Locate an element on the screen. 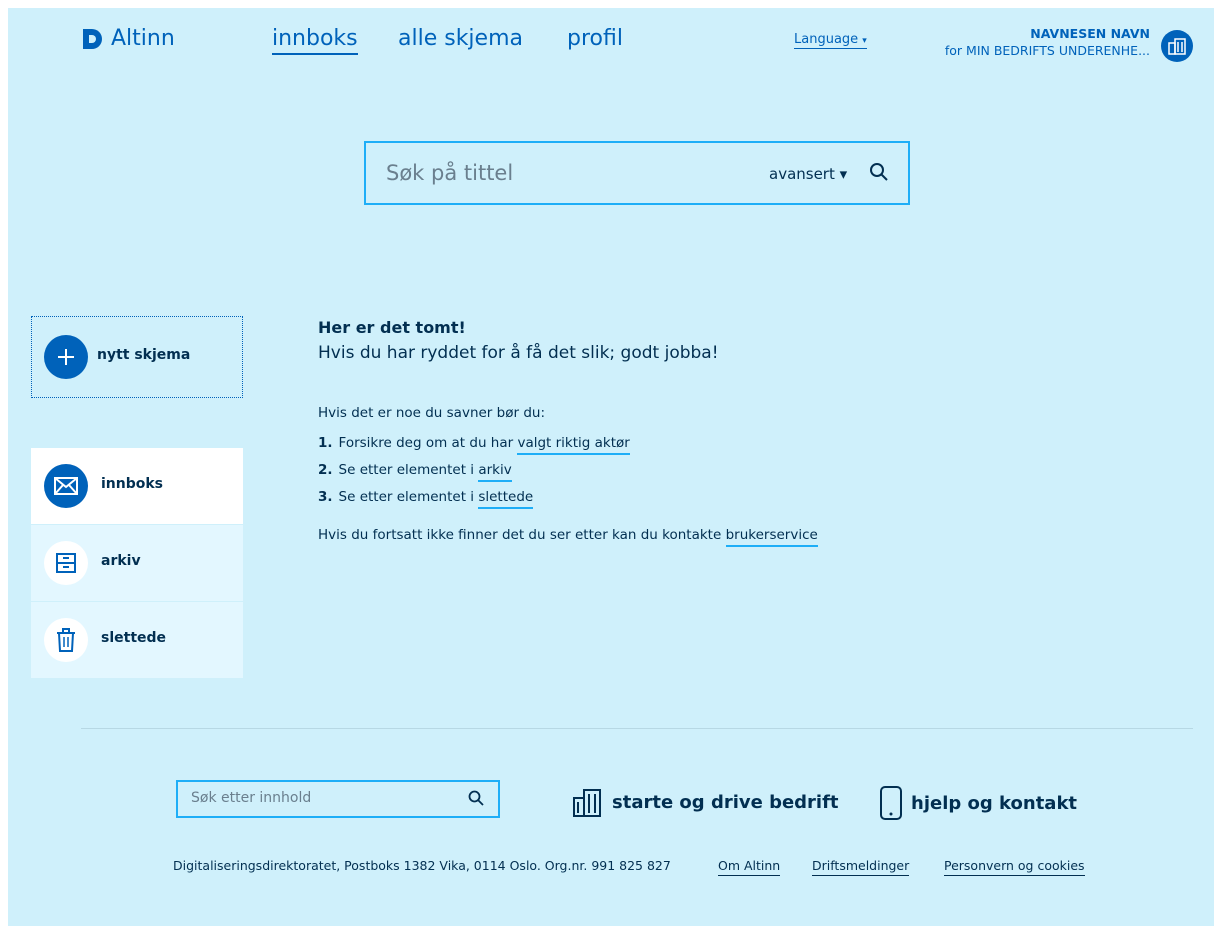 The image size is (1214, 926). new-form-button: nytt skjema is located at coordinates (137, 357).